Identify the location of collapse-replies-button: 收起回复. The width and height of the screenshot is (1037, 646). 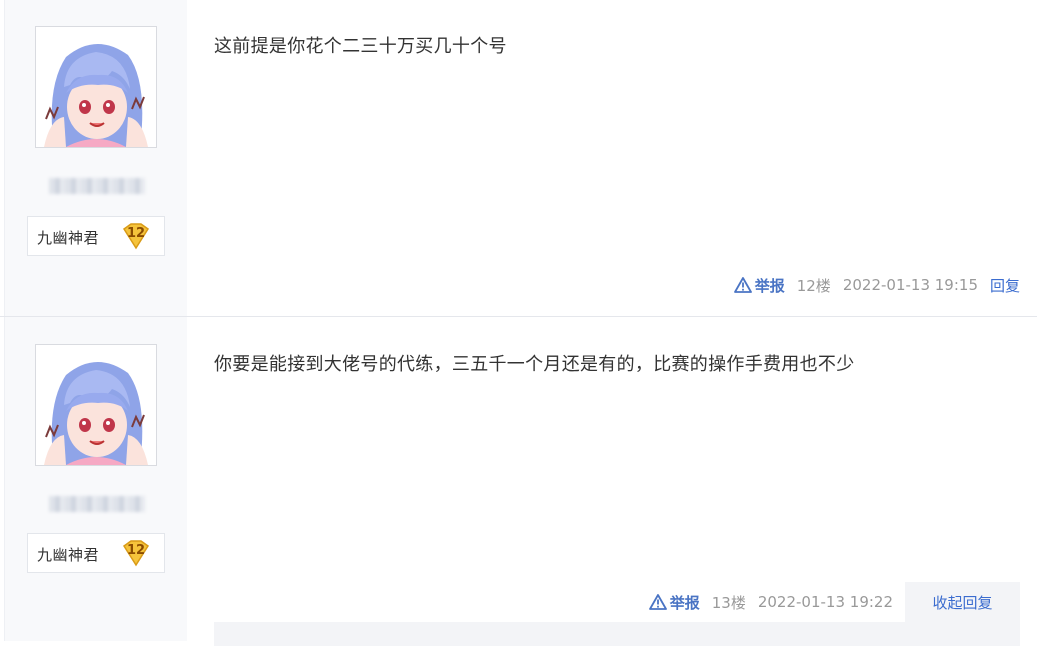
(962, 602).